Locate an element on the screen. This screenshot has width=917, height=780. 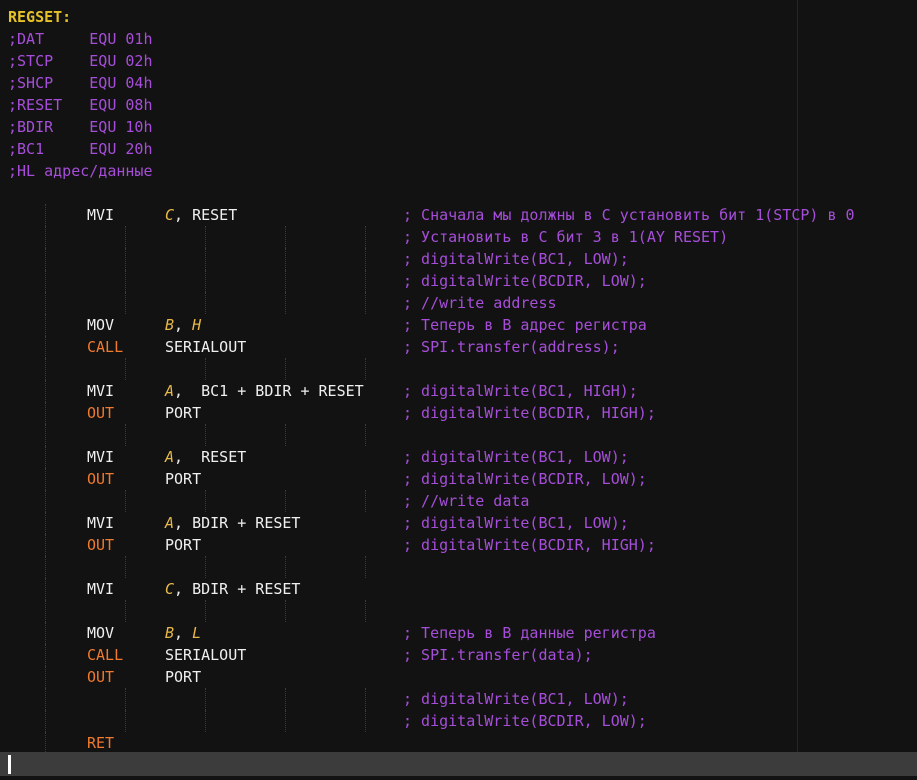
code-line: CALL SERIALOUT ; SPI.transfer(address); is located at coordinates (458, 347).